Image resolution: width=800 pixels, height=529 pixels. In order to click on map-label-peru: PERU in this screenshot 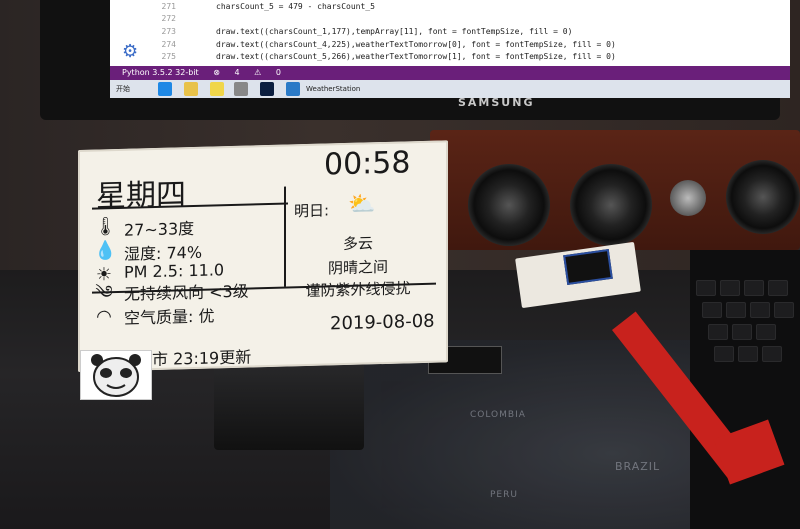, I will do `click(504, 495)`.